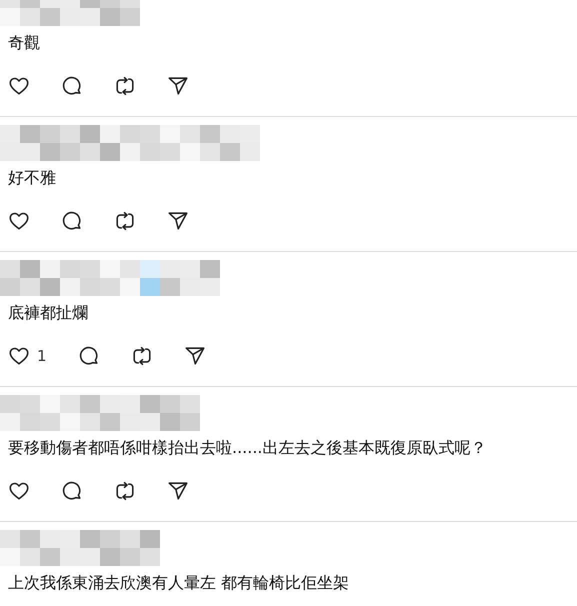  What do you see at coordinates (42, 356) in the screenshot?
I see `like-count: 1` at bounding box center [42, 356].